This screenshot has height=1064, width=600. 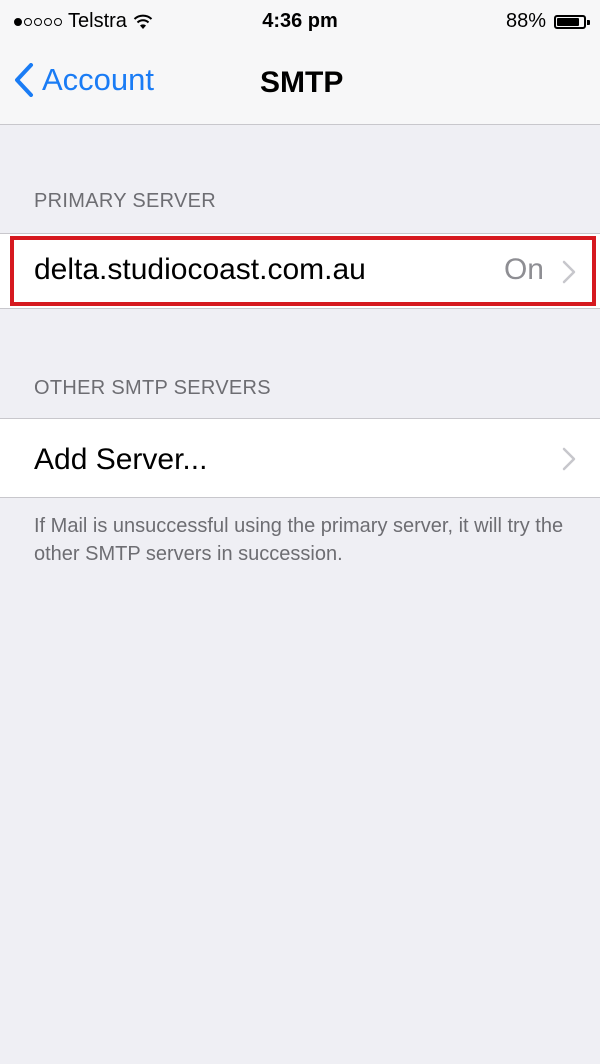 I want to click on chevron-left-icon, so click(x=24, y=80).